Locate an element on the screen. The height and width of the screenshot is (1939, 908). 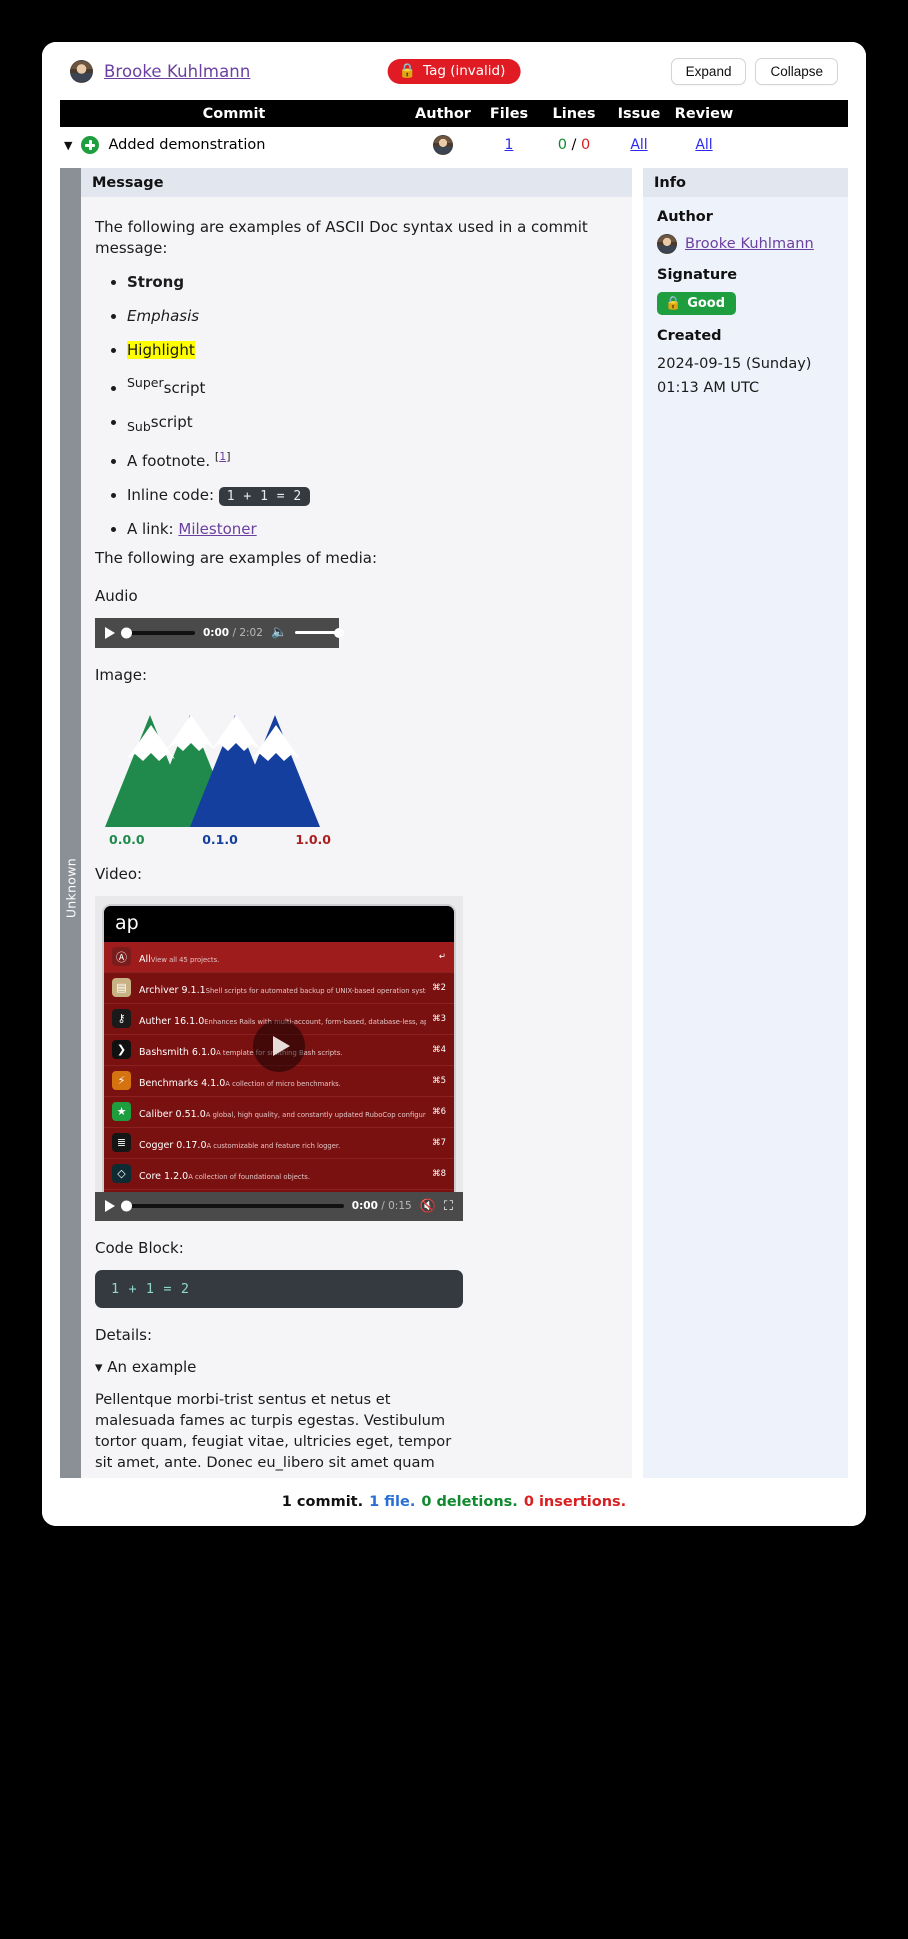
table-row: ▼ Added demonstration 1 0 / 0 All All is located at coordinates (454, 145).